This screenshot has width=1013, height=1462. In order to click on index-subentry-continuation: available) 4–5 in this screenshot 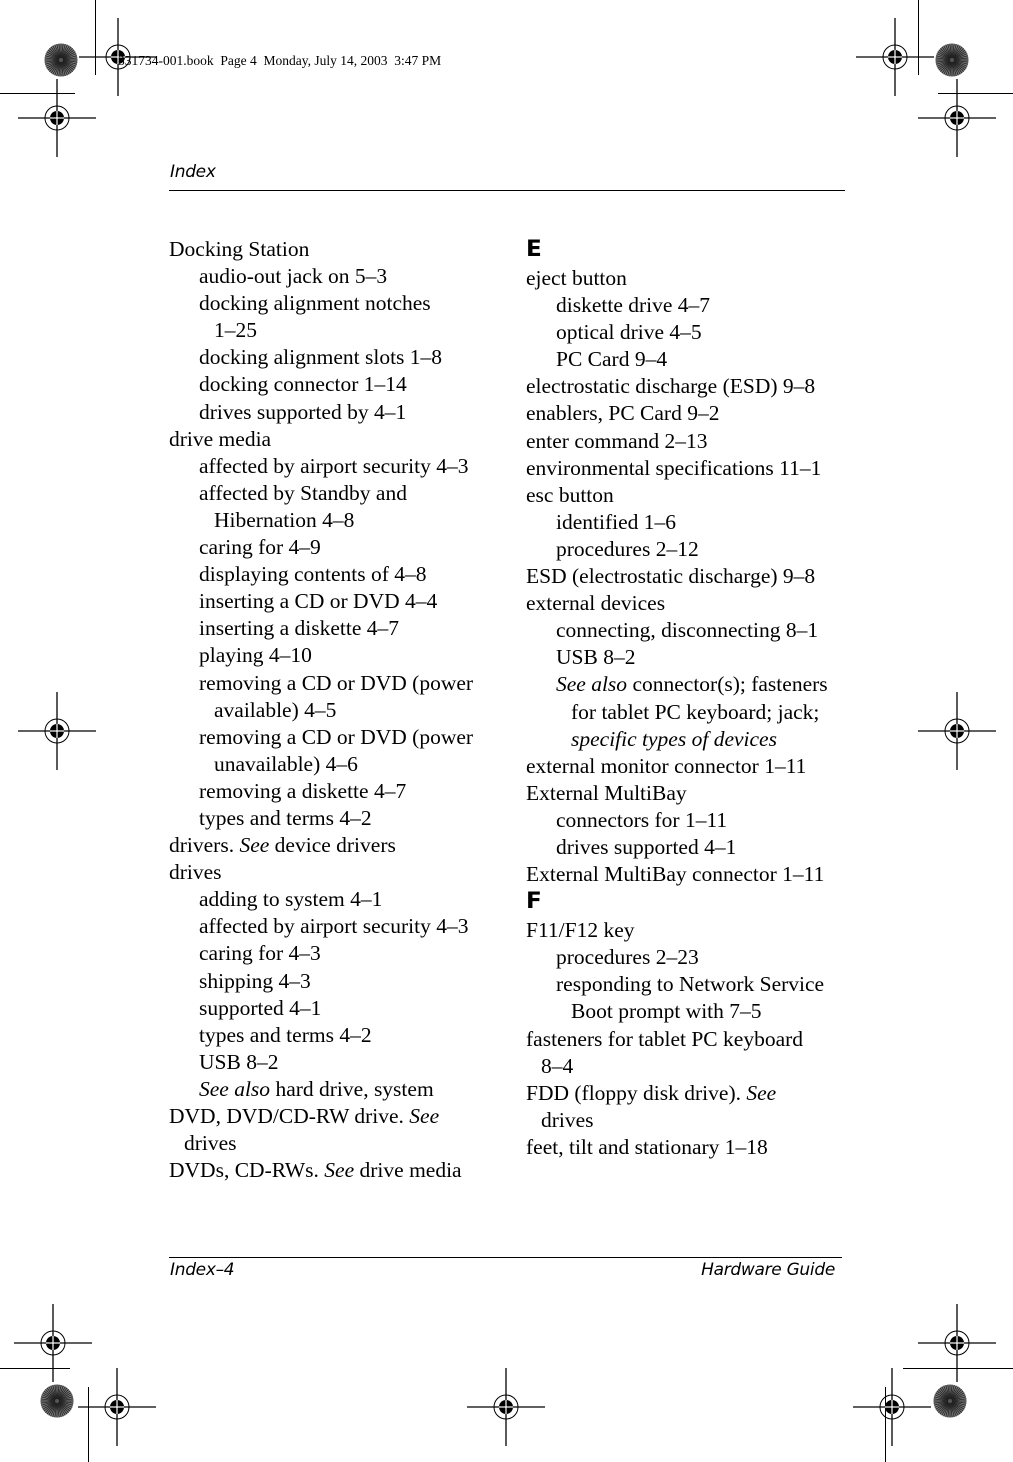, I will do `click(275, 709)`.